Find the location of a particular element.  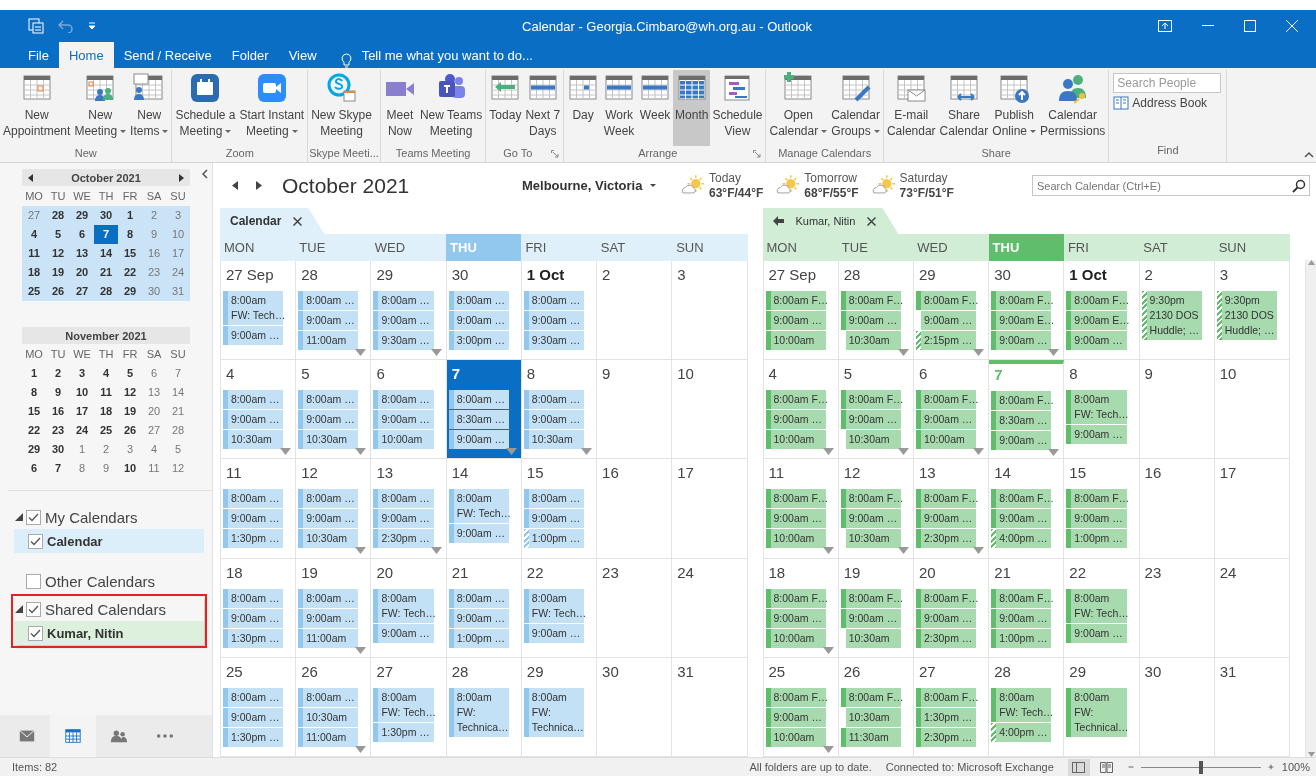

day-cell: 19 8:00am … 9:00am … 11:00am is located at coordinates (334, 608).